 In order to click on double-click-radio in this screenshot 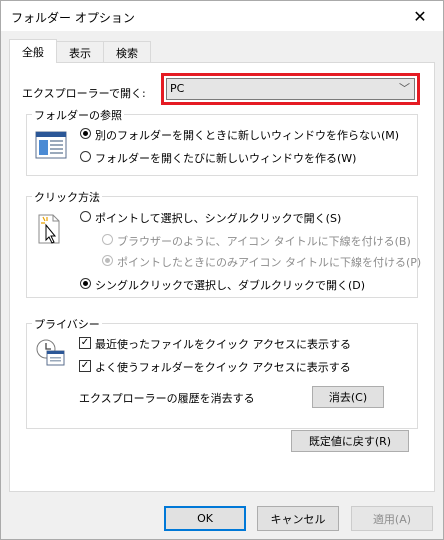, I will do `click(85, 283)`.